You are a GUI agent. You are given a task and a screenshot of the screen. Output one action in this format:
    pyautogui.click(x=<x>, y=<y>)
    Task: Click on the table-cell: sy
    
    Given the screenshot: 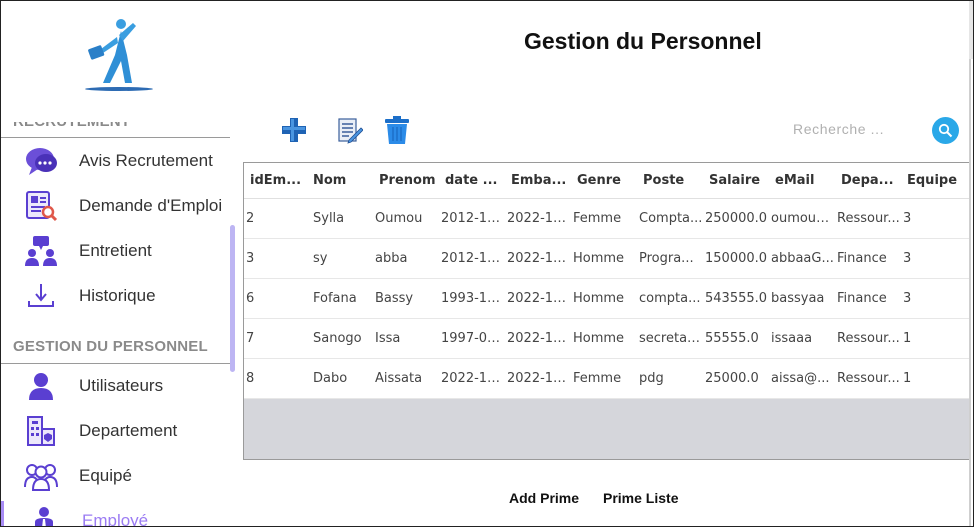 What is the action you would take?
    pyautogui.click(x=340, y=258)
    